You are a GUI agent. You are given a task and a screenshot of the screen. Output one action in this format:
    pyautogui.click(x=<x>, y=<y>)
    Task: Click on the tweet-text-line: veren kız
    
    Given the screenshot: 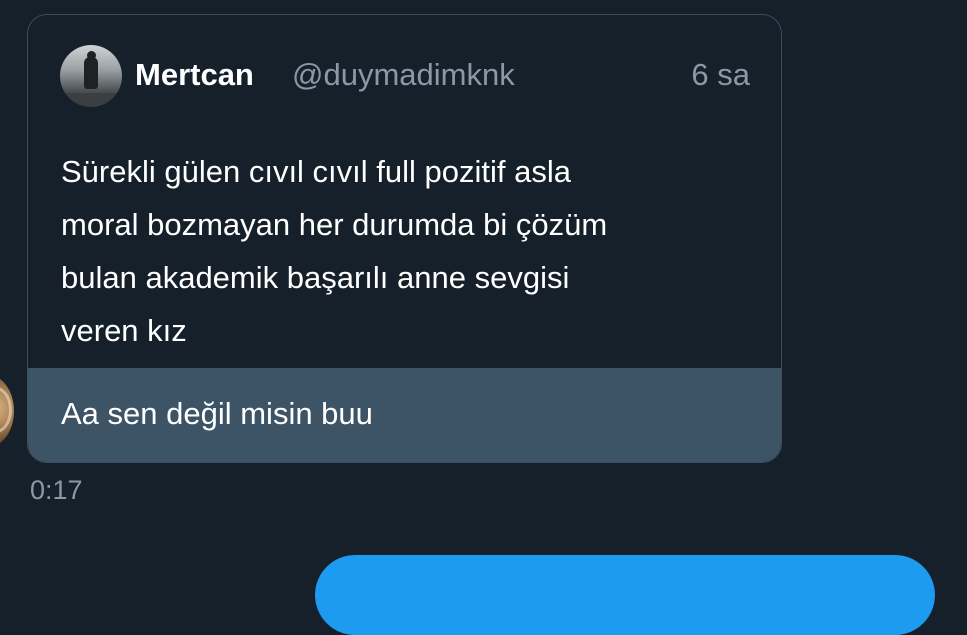 What is the action you would take?
    pyautogui.click(x=124, y=330)
    